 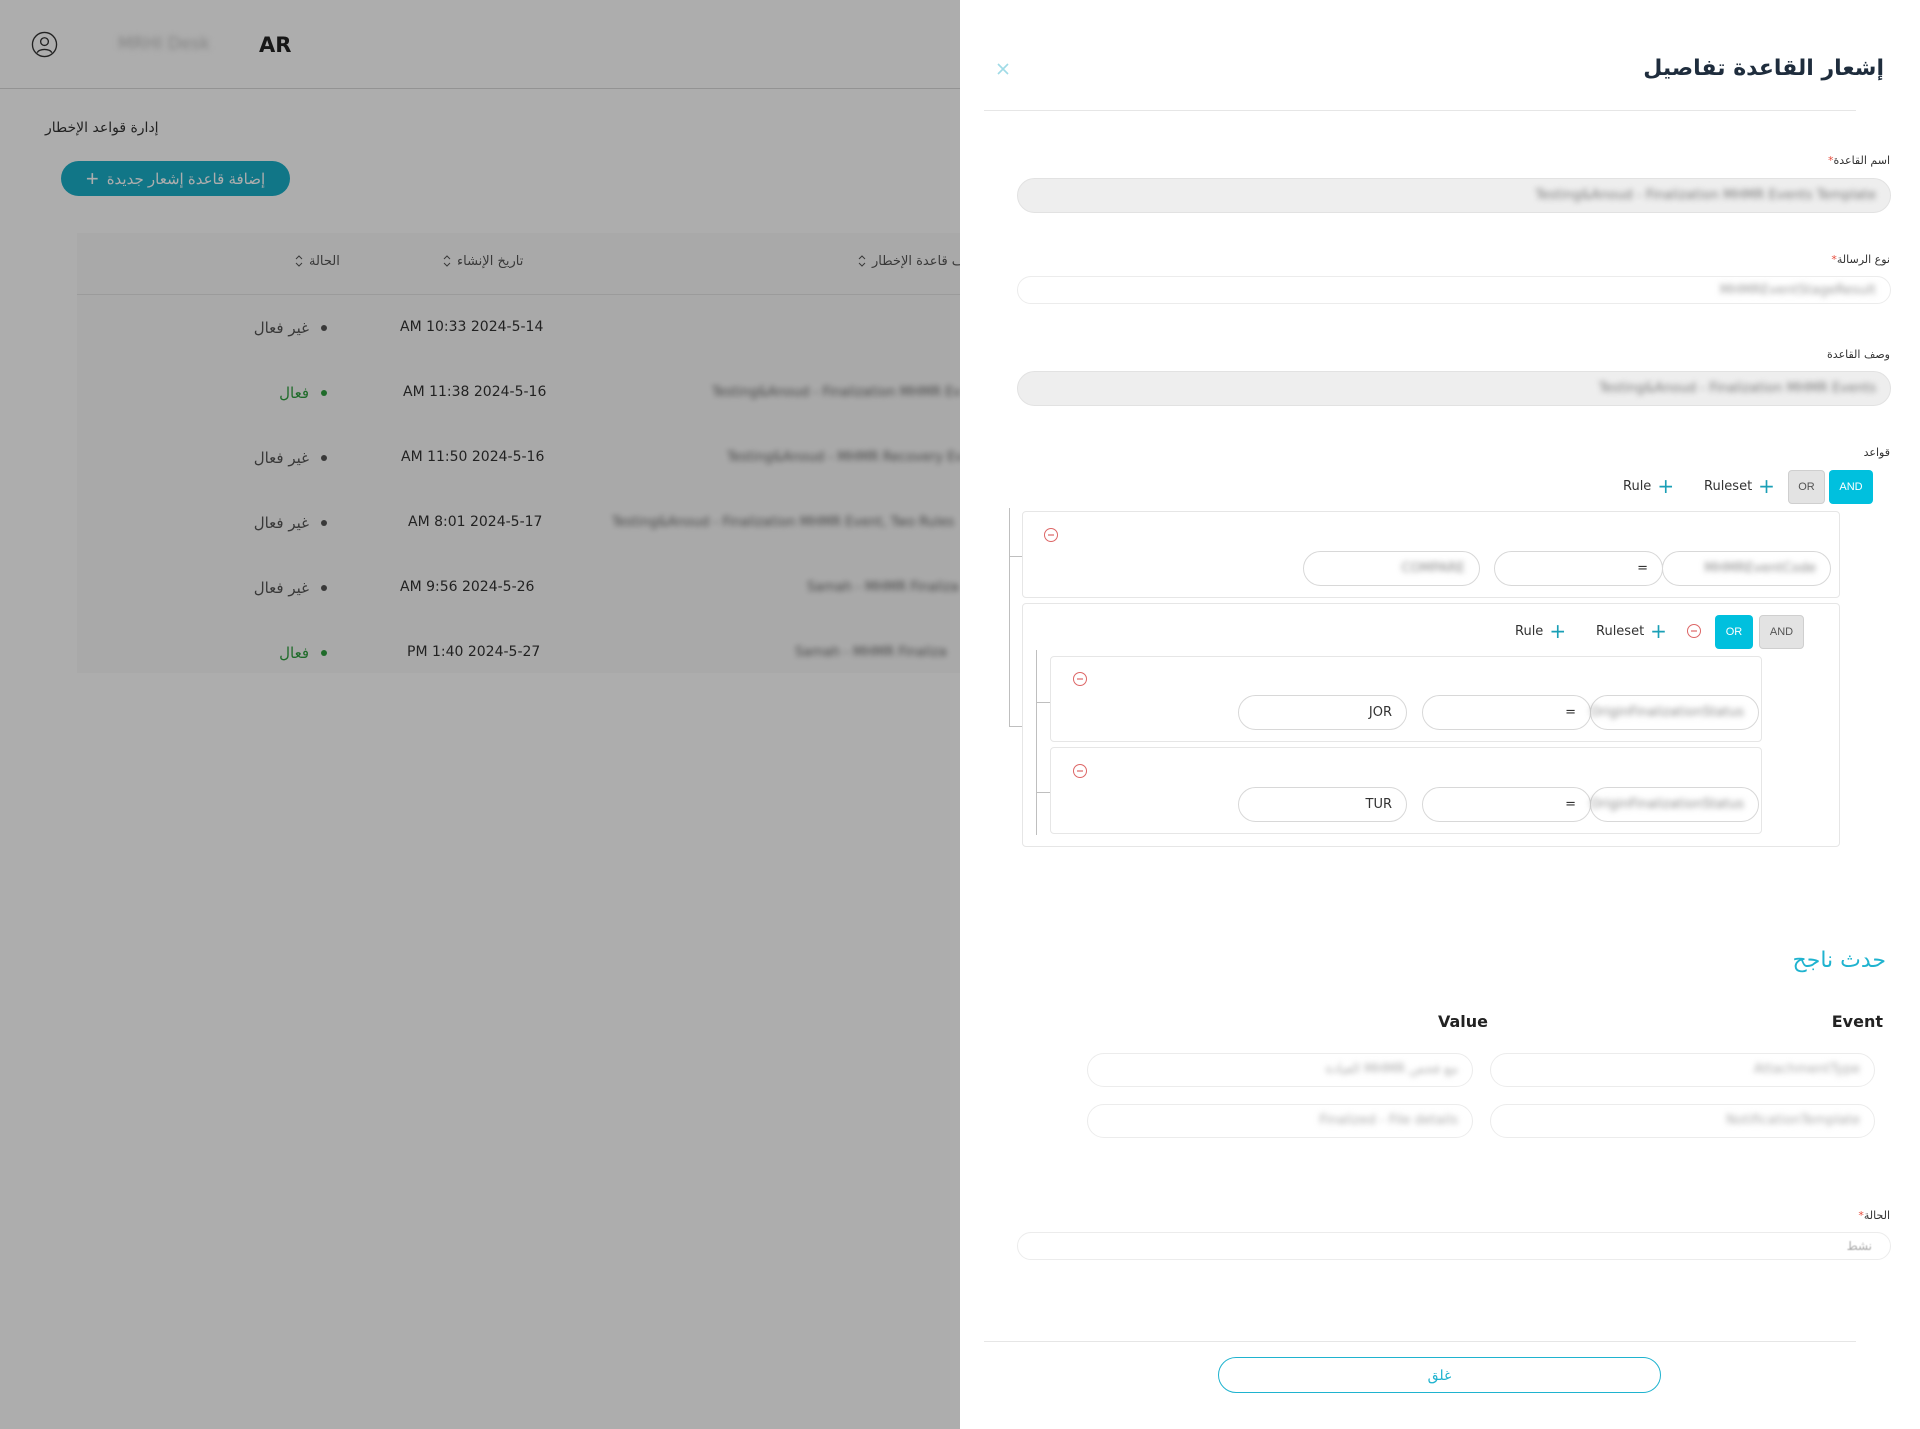 I want to click on close-icon, so click(x=1003, y=69).